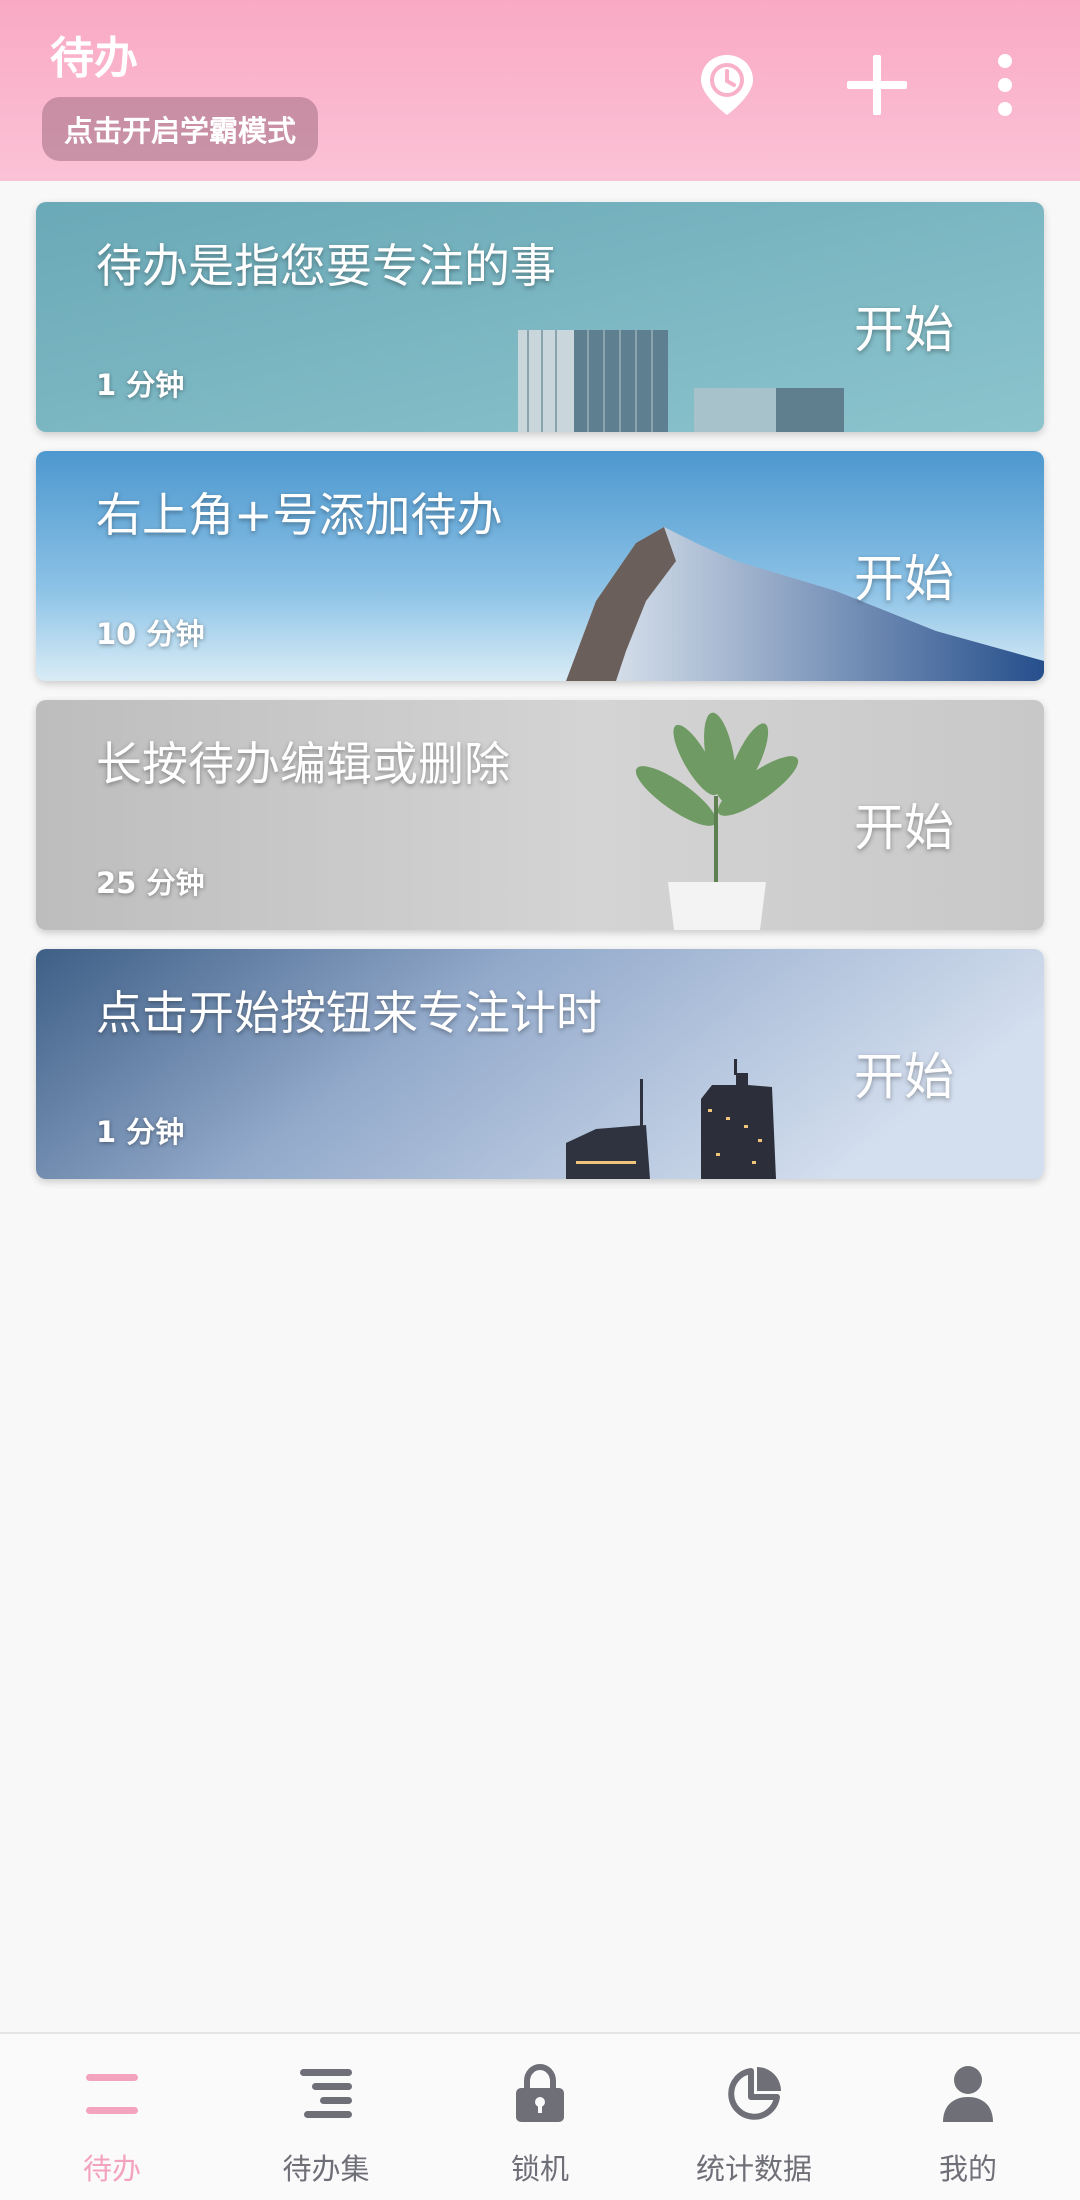 The height and width of the screenshot is (2200, 1080). Describe the element at coordinates (967, 2169) in the screenshot. I see `nav-label: 我的` at that location.